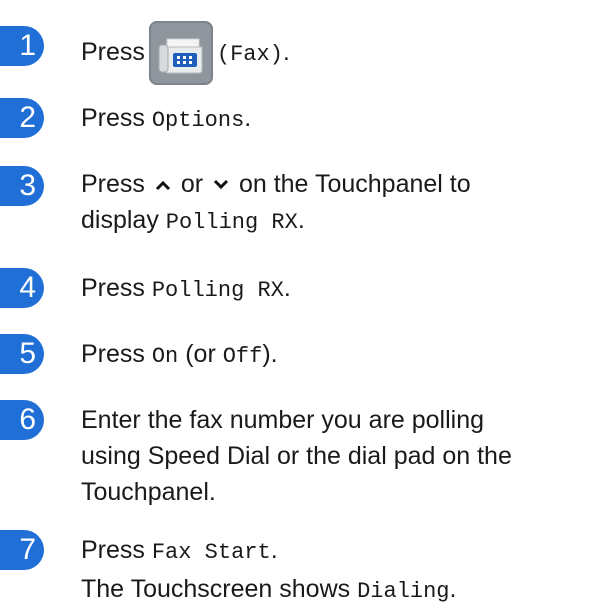 This screenshot has width=614, height=614. I want to click on fax-icon, so click(180, 56).